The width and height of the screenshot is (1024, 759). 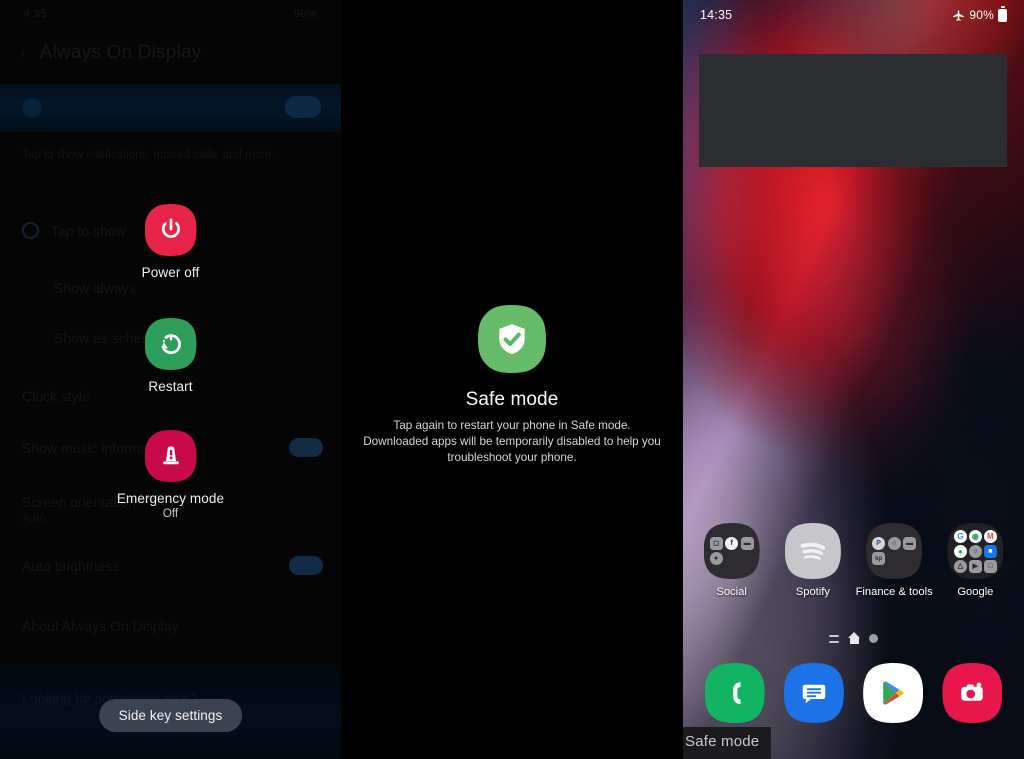 I want to click on messages-icon, so click(x=814, y=693).